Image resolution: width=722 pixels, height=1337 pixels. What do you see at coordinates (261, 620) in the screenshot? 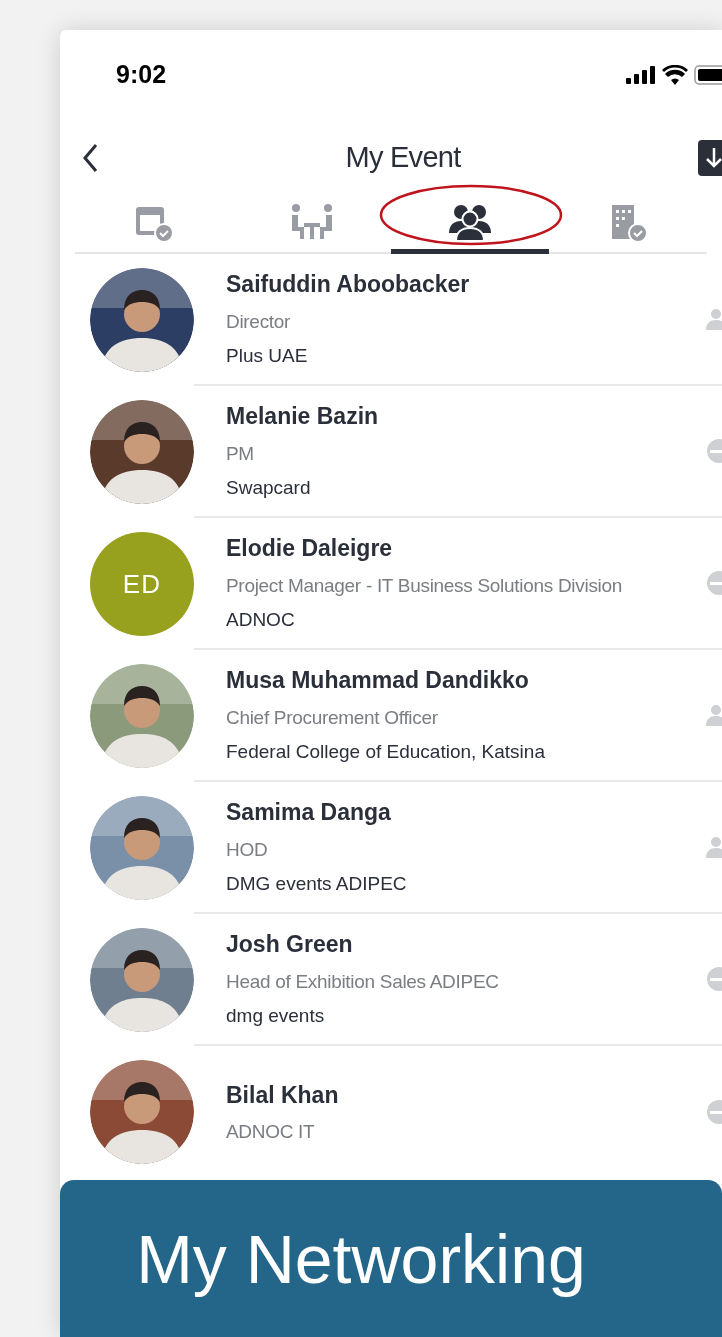
I see `contact-company: ADNOC` at bounding box center [261, 620].